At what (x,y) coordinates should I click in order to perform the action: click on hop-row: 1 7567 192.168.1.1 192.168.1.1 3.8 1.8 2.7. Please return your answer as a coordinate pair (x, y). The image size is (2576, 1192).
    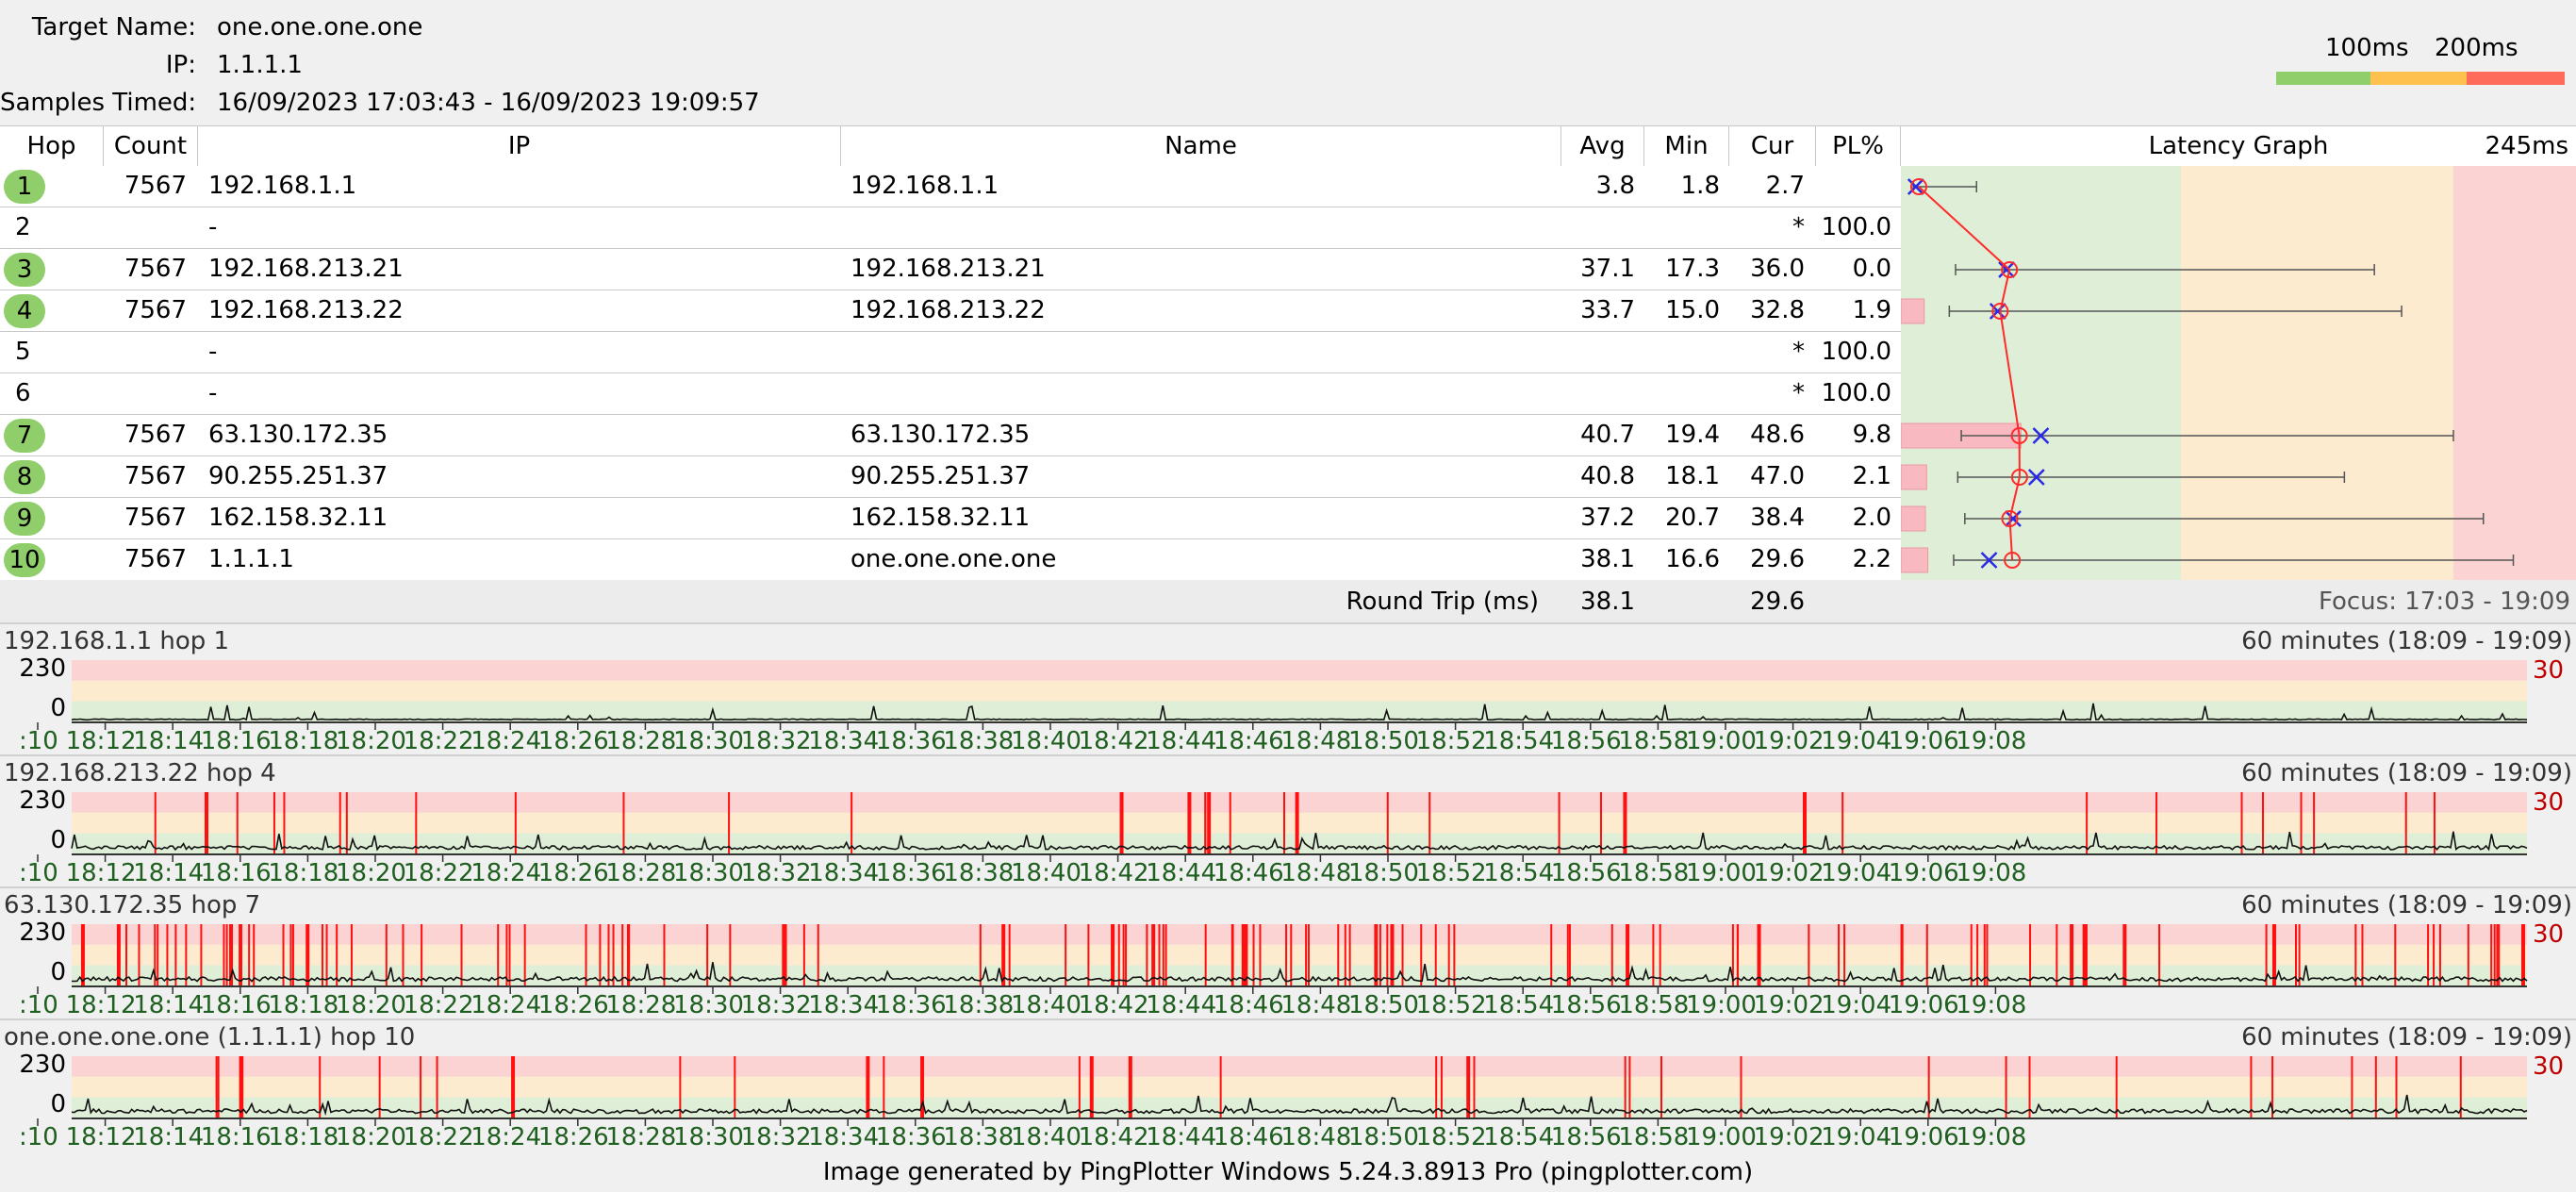
    Looking at the image, I should click on (950, 186).